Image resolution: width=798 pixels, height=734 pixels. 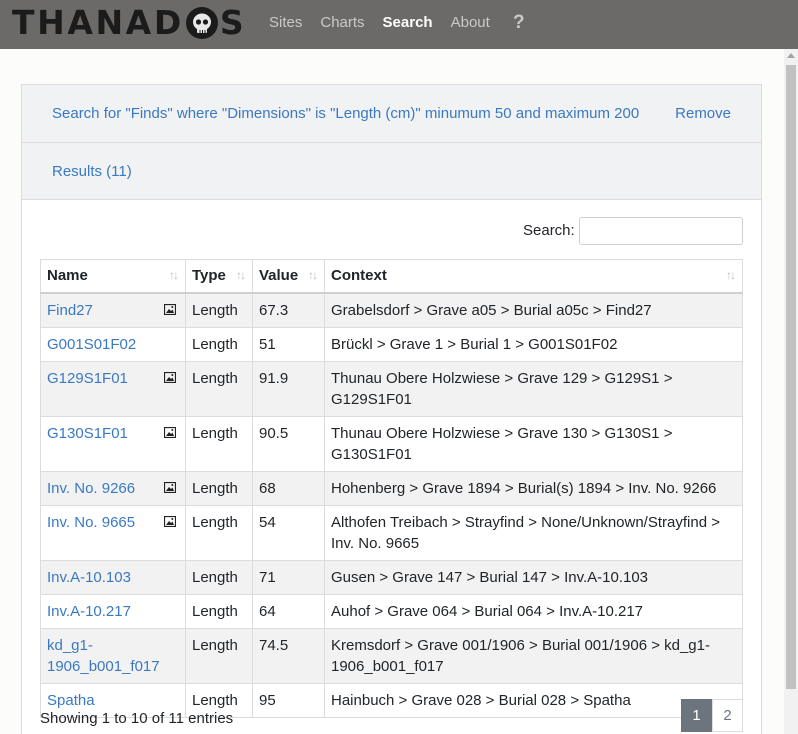 What do you see at coordinates (703, 113) in the screenshot?
I see `remove-link: Remove` at bounding box center [703, 113].